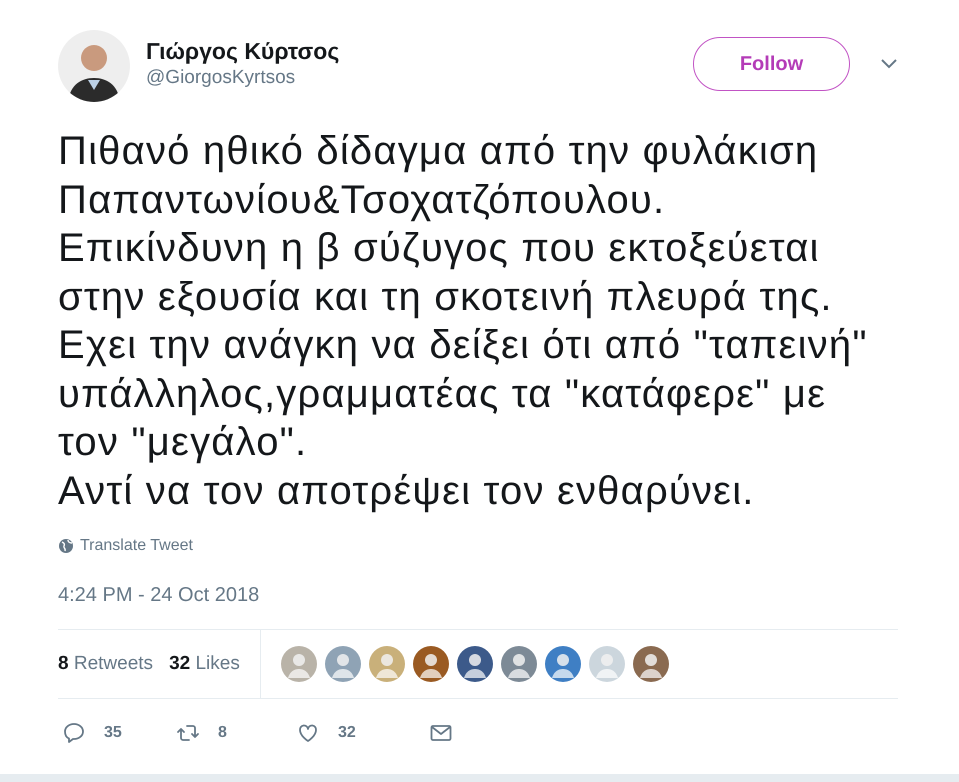 This screenshot has width=959, height=782. Describe the element at coordinates (74, 733) in the screenshot. I see `speech-bubble-icon` at that location.